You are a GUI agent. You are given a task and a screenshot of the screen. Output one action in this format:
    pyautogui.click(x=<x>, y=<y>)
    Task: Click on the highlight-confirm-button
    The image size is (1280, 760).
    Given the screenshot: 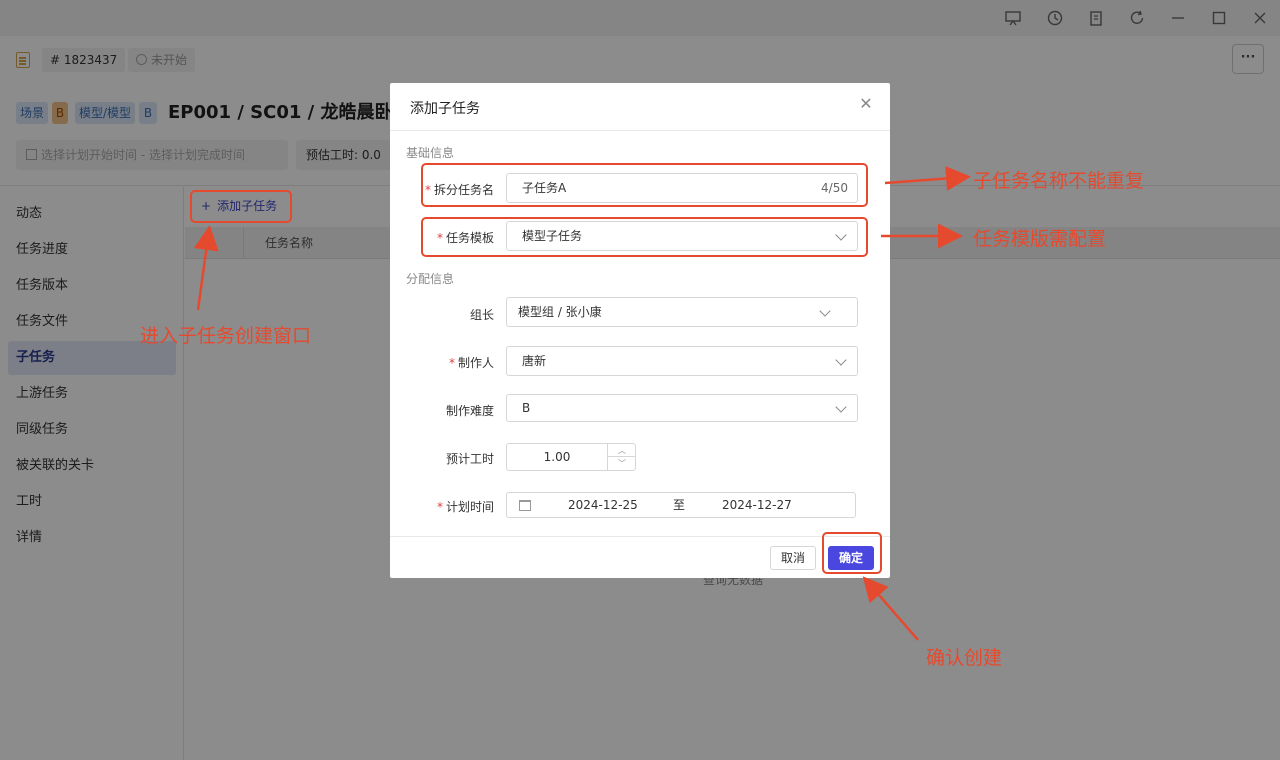 What is the action you would take?
    pyautogui.click(x=852, y=553)
    